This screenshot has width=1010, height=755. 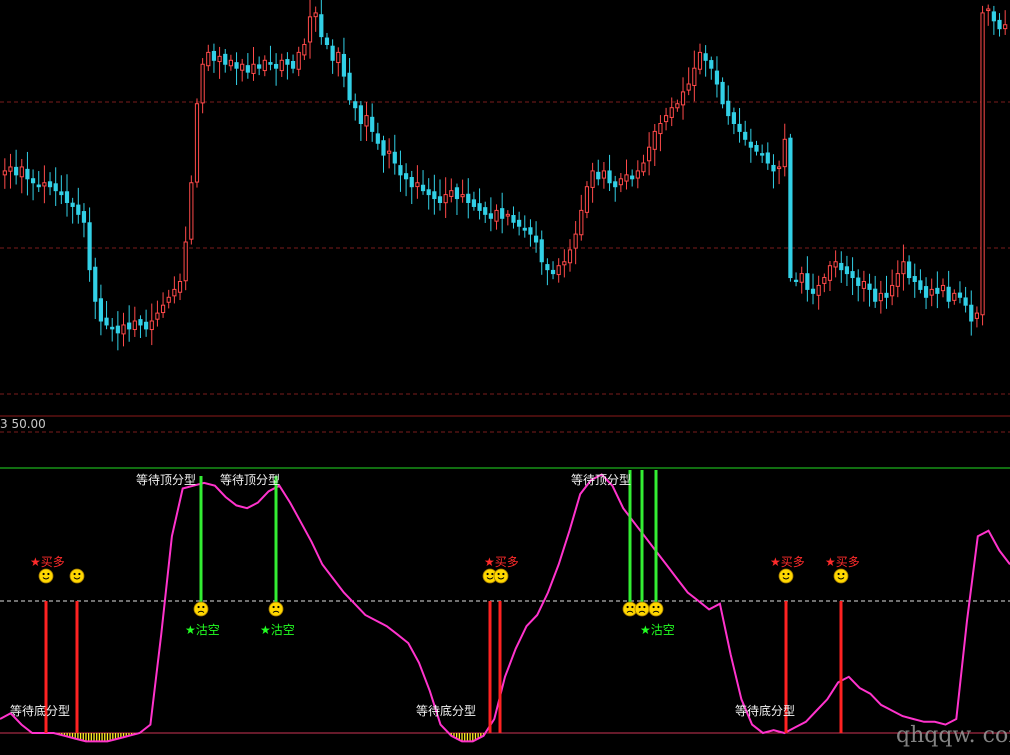 I want to click on top-pattern-label: 等待顶分型, so click(x=166, y=480).